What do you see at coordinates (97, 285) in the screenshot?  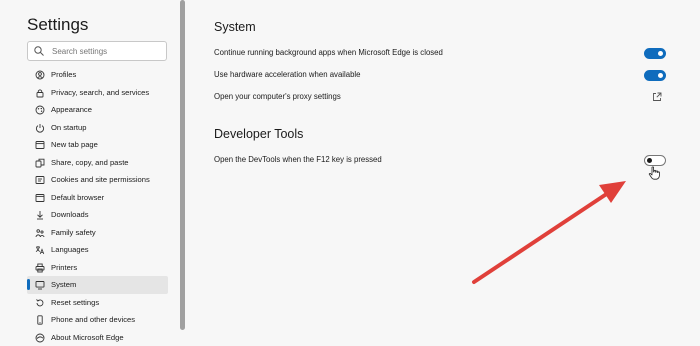 I see `sidebar-item-system: System` at bounding box center [97, 285].